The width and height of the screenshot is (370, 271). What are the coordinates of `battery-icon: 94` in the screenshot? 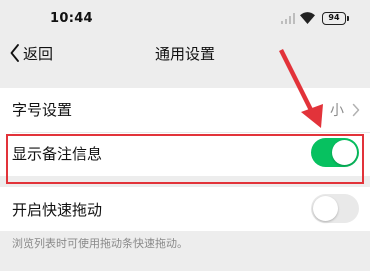 It's located at (334, 18).